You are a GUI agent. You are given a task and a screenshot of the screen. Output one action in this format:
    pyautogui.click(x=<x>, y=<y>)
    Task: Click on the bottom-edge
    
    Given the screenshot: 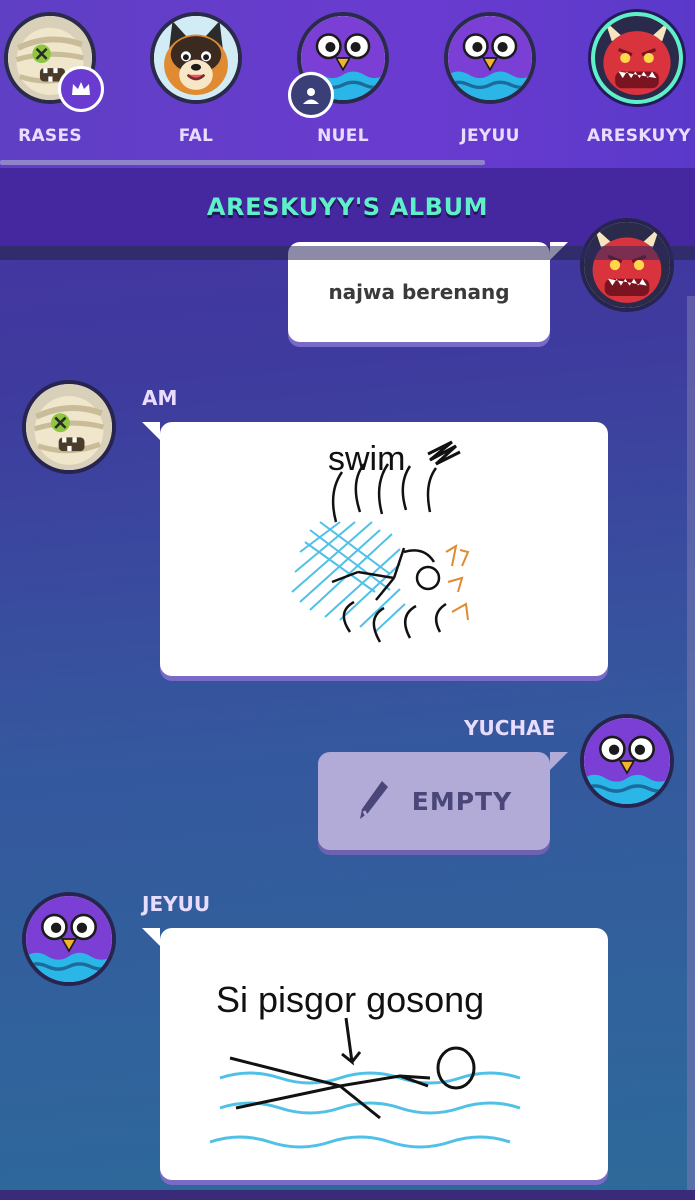 What is the action you would take?
    pyautogui.click(x=347, y=1195)
    